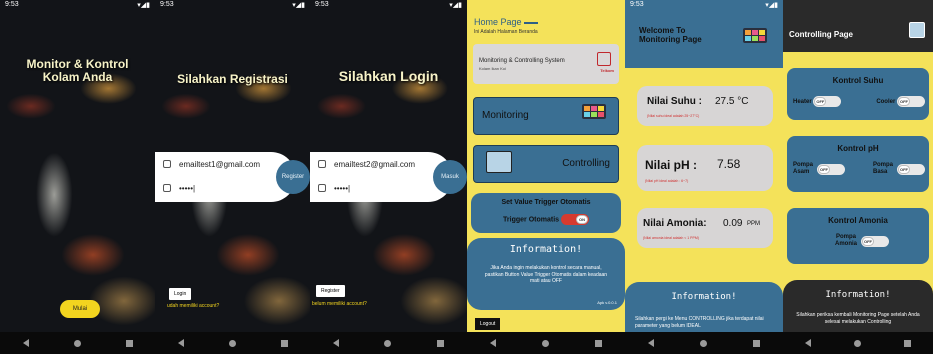 This screenshot has width=933, height=354. Describe the element at coordinates (911, 169) in the screenshot. I see `pompa-basa-toggle: OFF` at that location.